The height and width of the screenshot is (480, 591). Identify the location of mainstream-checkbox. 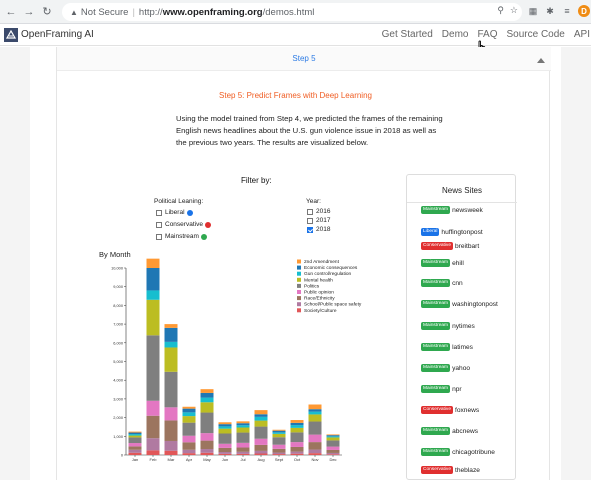
(159, 236).